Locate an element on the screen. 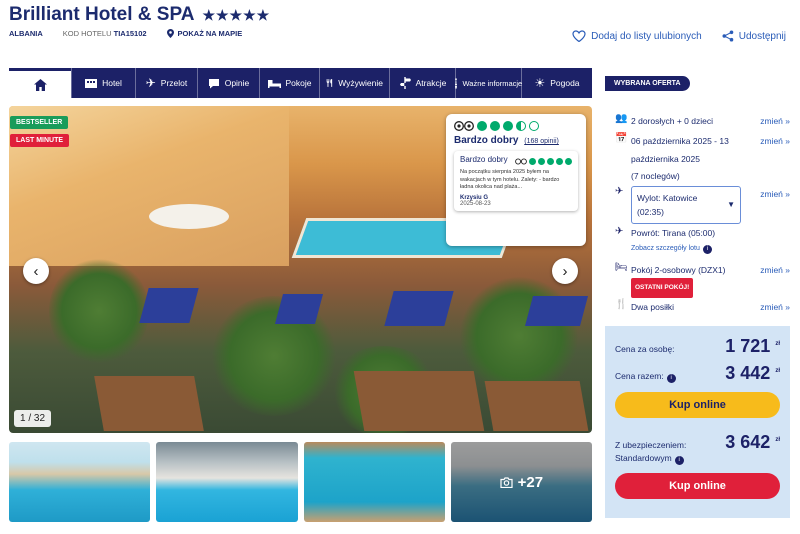 Image resolution: width=800 pixels, height=534 pixels. tab-label: Ważne informacje is located at coordinates (492, 83).